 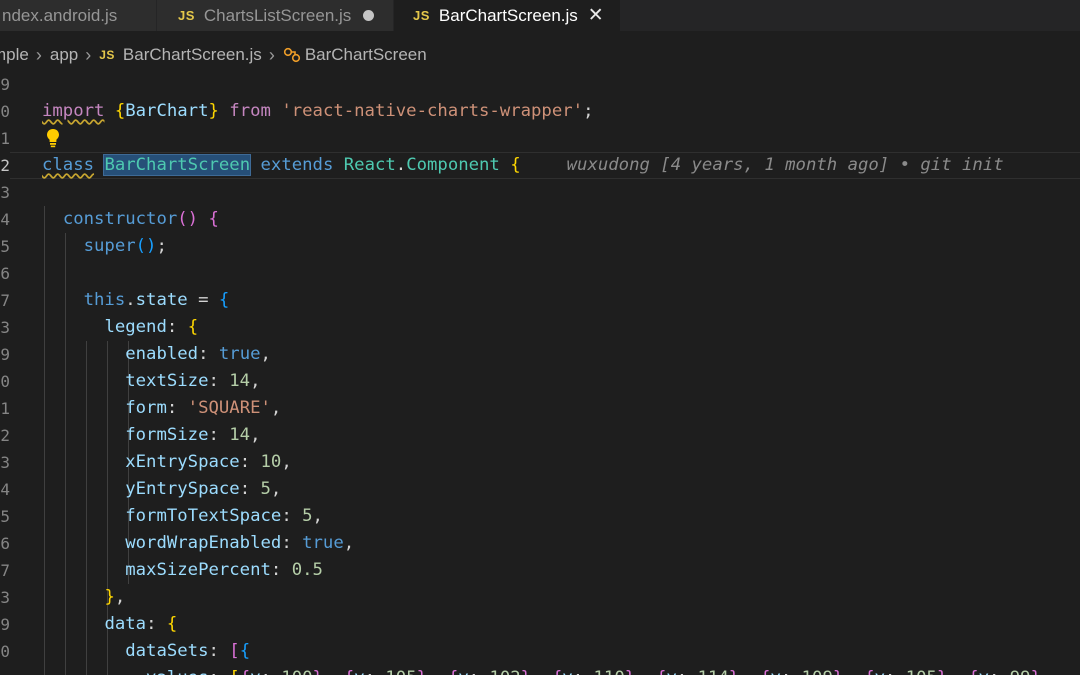 I want to click on code-line: enabled: true,, so click(x=156, y=354).